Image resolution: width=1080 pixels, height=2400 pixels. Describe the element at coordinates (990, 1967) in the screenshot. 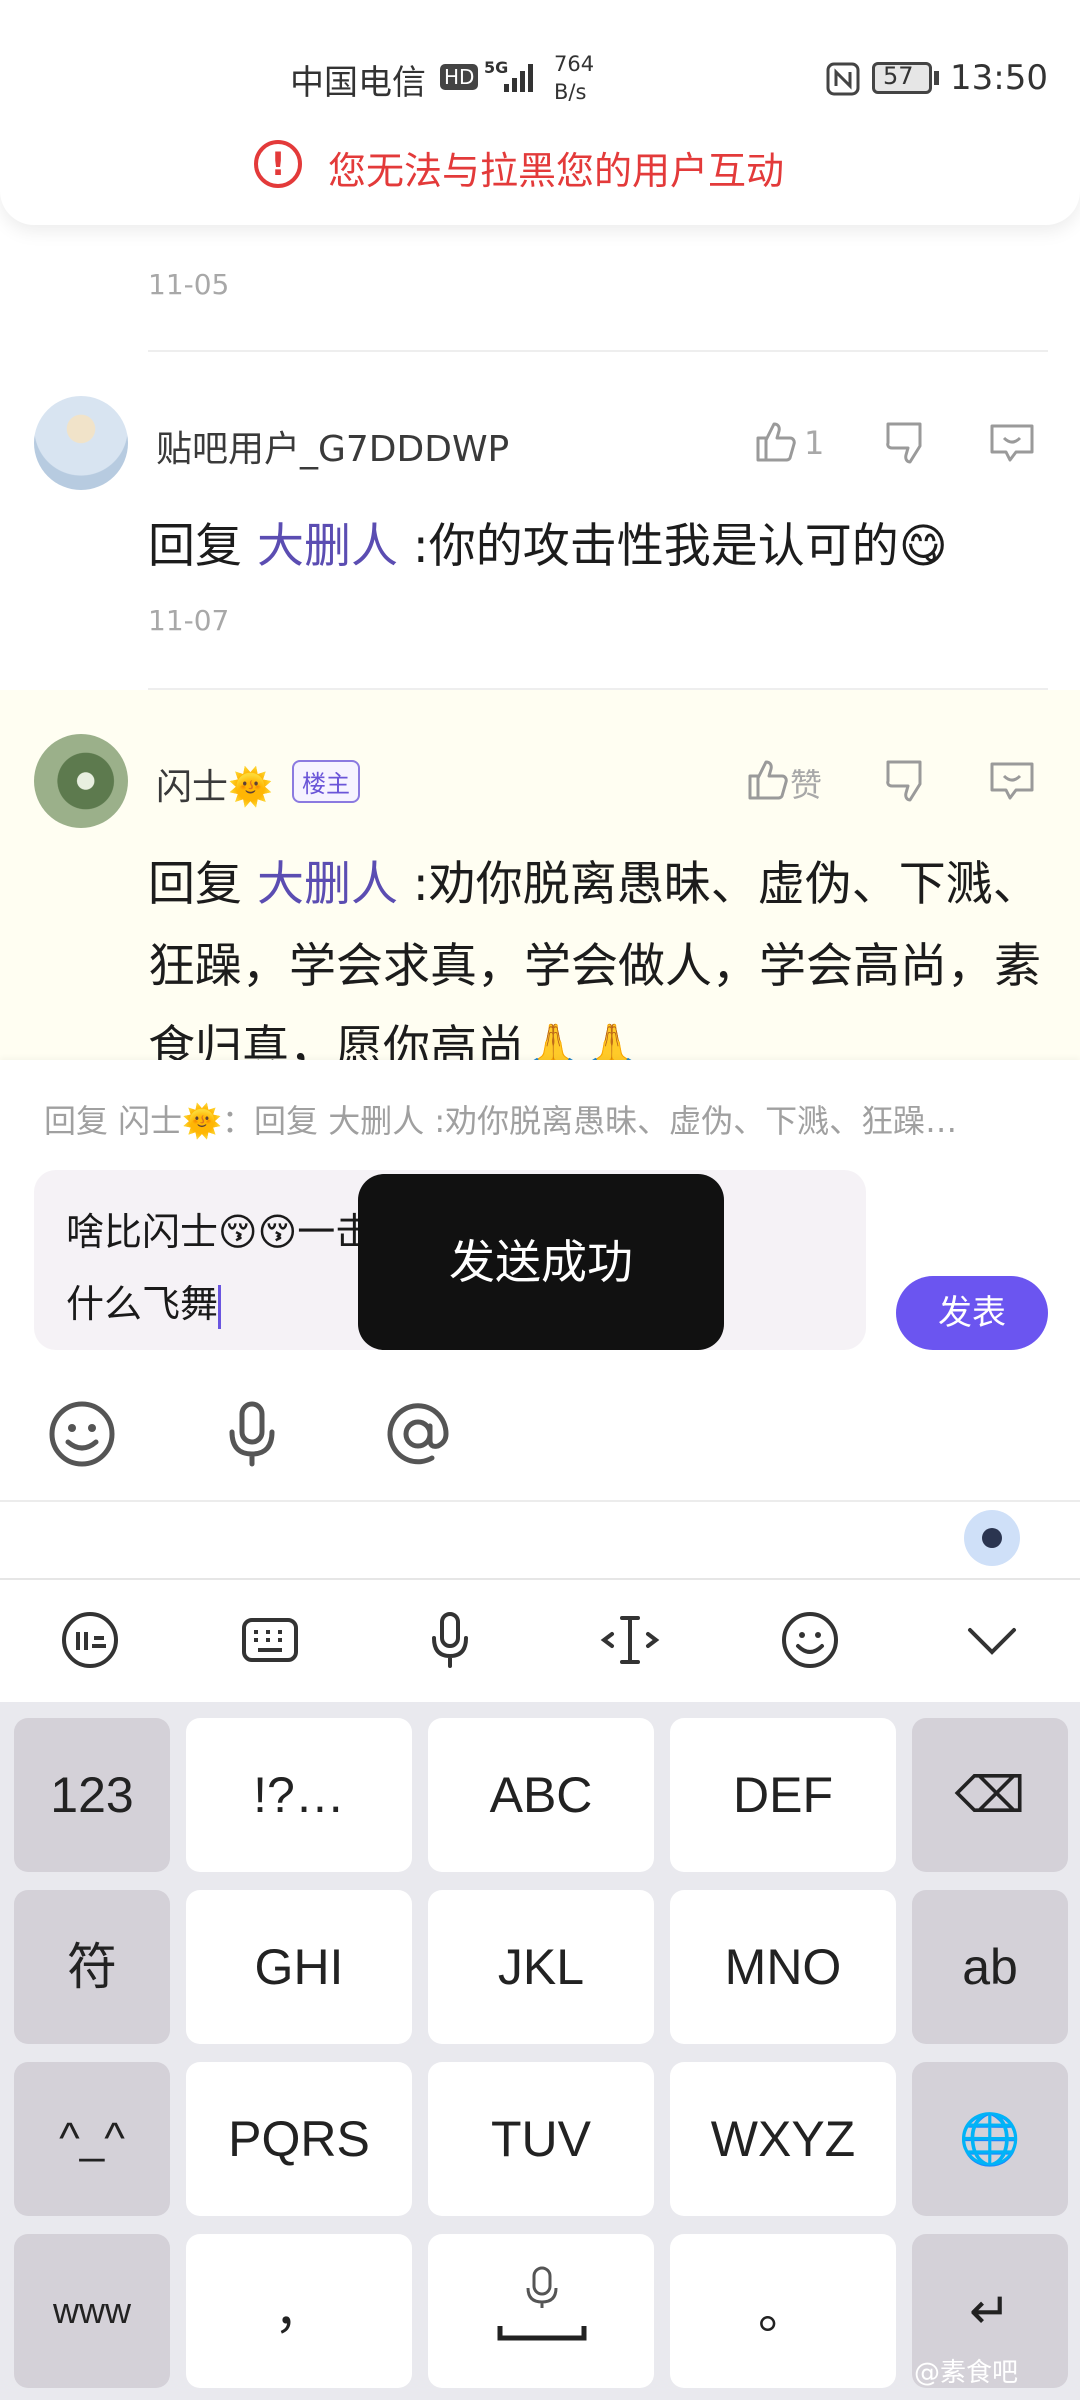

I see `key-ab: ab` at that location.